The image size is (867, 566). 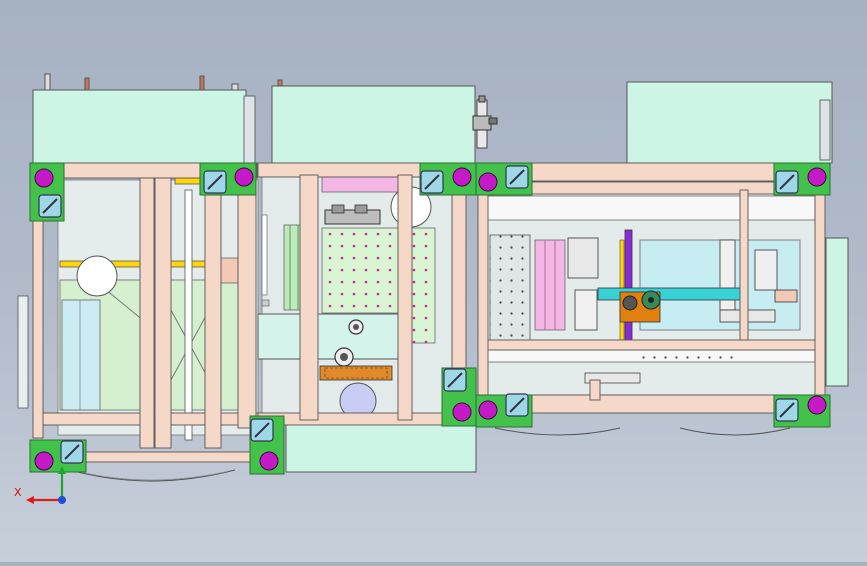 What do you see at coordinates (81, 355) in the screenshot?
I see `blue-roller` at bounding box center [81, 355].